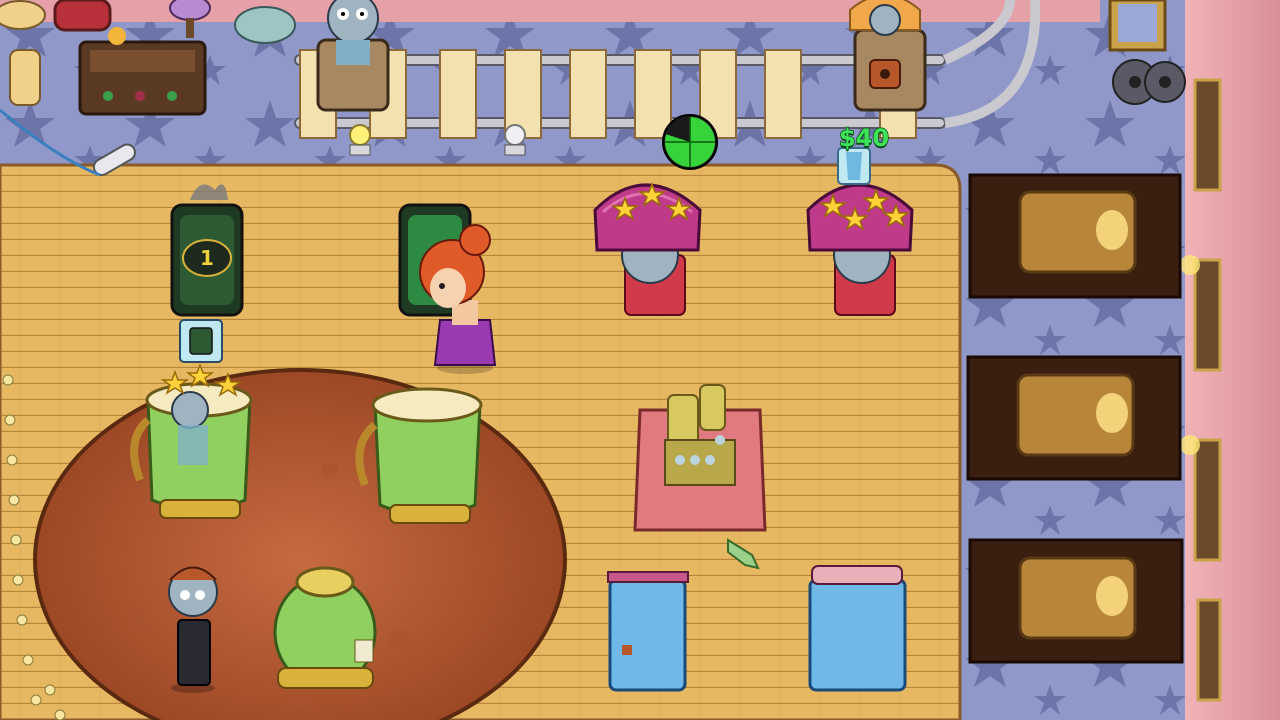 This screenshot has width=1280, height=720. Describe the element at coordinates (857, 628) in the screenshot. I see `changing-booth-right` at that location.